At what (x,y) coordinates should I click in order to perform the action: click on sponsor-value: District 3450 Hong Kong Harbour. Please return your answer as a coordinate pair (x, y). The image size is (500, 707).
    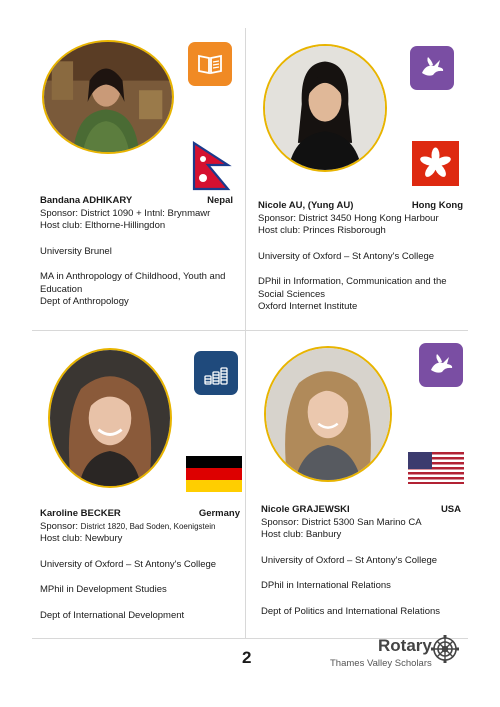
    Looking at the image, I should click on (368, 218).